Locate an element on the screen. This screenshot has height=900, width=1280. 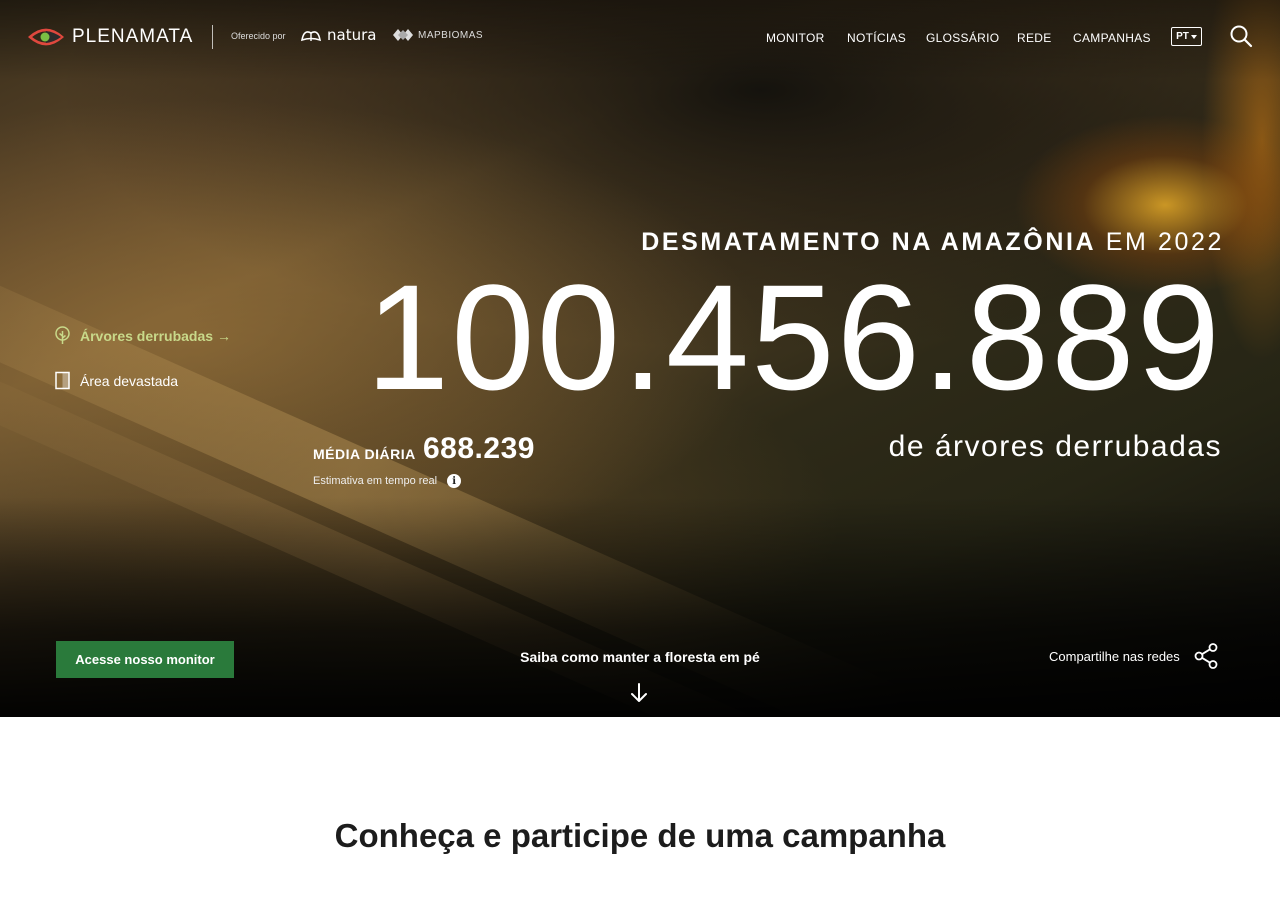
arrow-down-icon is located at coordinates (639, 693).